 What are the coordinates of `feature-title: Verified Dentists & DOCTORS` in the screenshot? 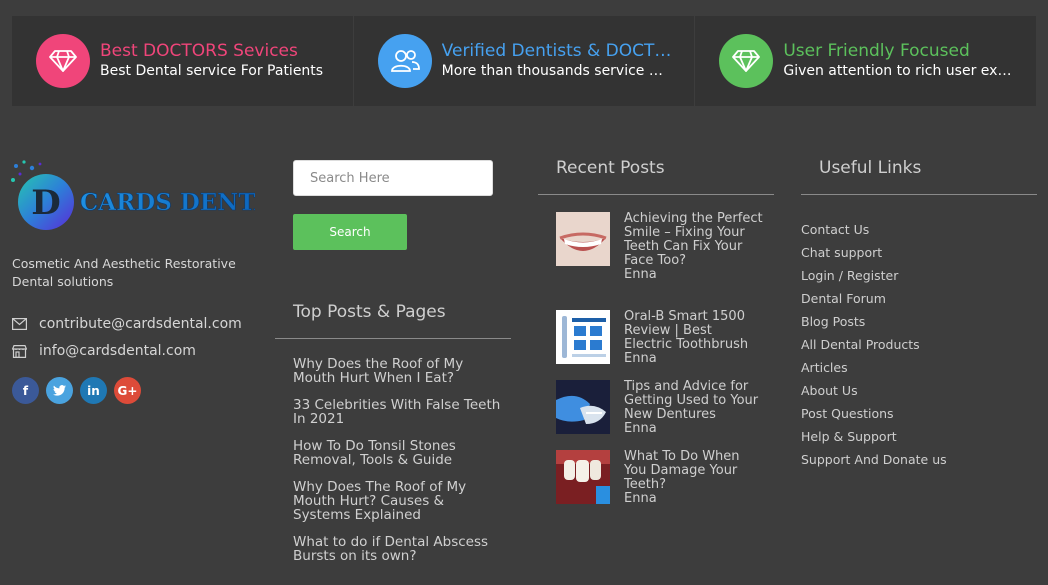 It's located at (556, 51).